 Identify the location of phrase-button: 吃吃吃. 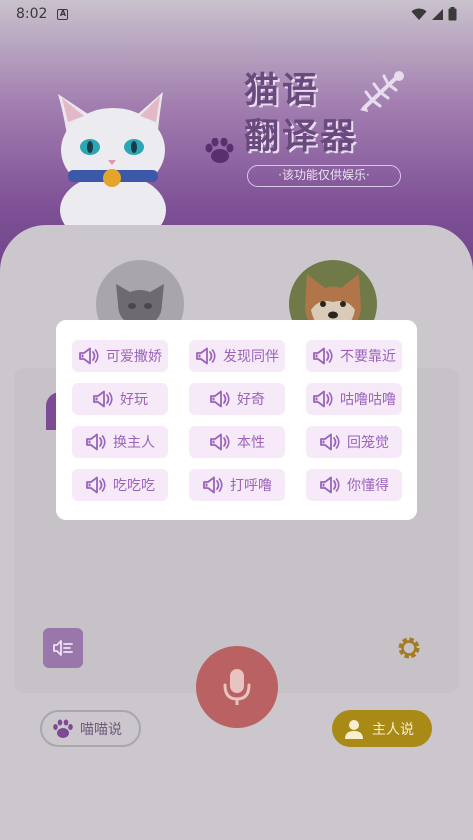
(120, 485).